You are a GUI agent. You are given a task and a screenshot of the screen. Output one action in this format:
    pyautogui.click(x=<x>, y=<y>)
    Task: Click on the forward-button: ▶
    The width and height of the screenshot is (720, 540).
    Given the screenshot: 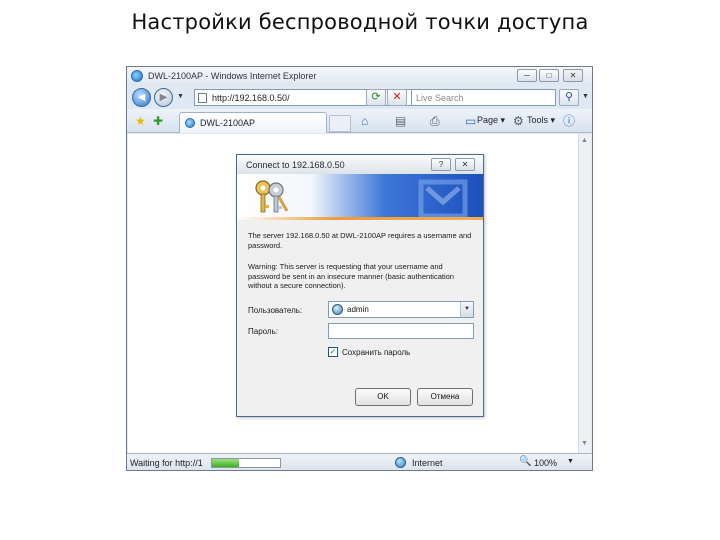 What is the action you would take?
    pyautogui.click(x=163, y=97)
    